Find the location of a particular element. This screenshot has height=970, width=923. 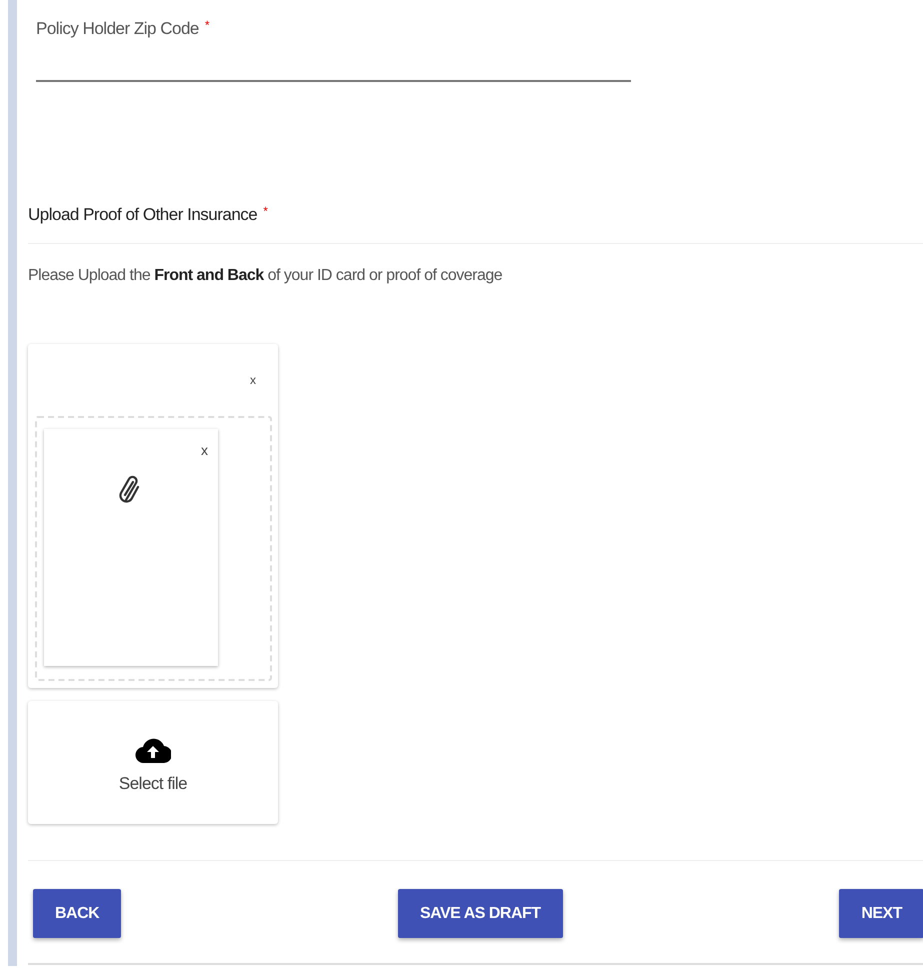

section-title: Upload Proof of Other Insurance is located at coordinates (143, 215).